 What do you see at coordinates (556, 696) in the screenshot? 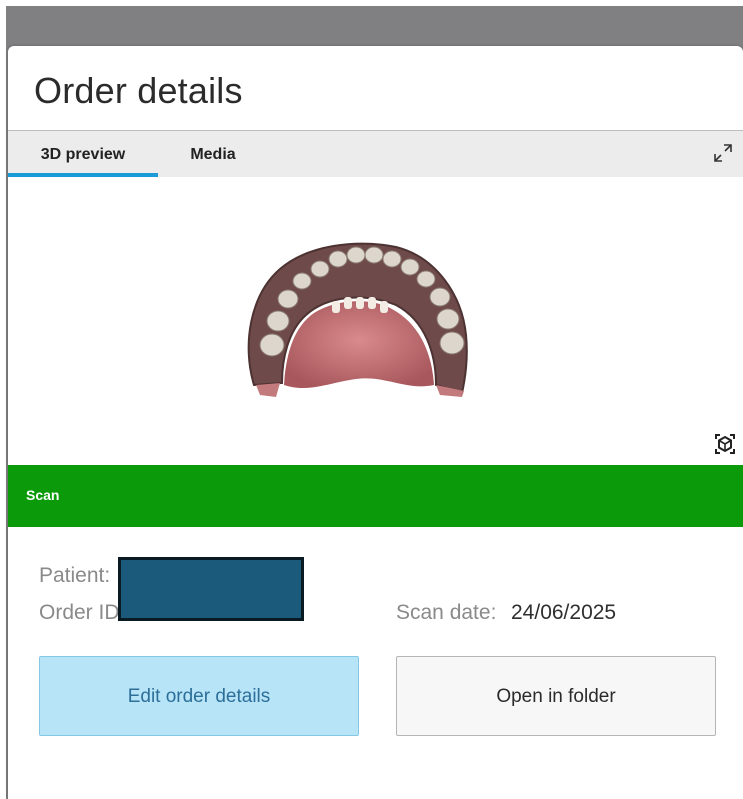
I see `open-in-folder-button: Open in folder` at bounding box center [556, 696].